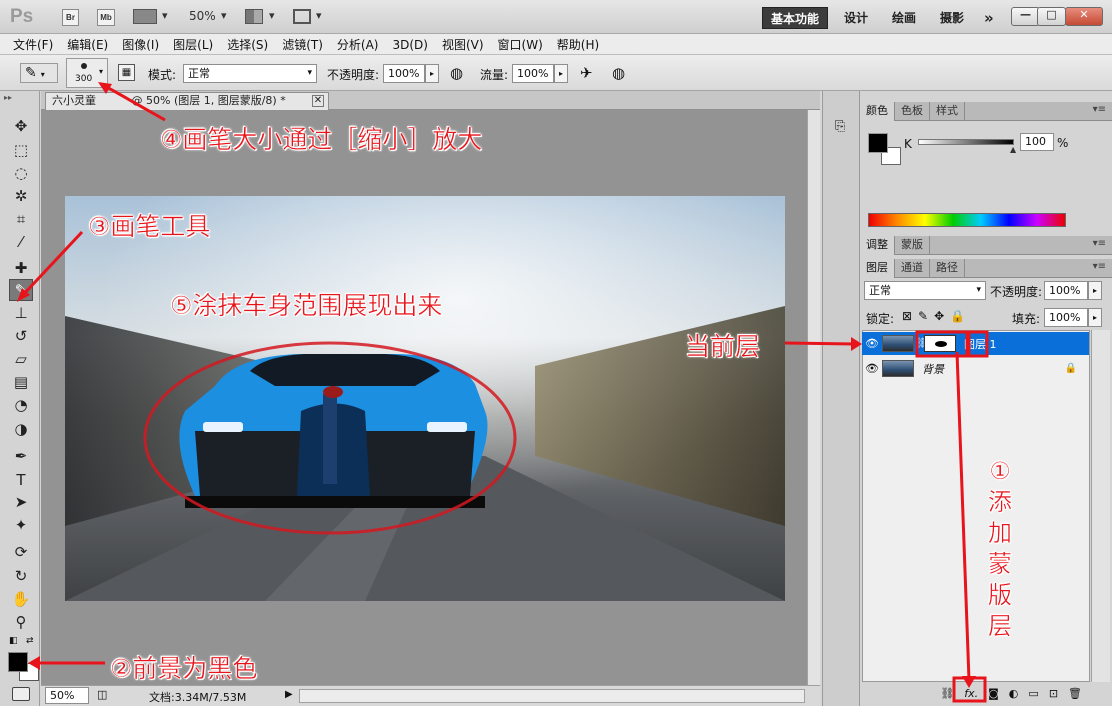  What do you see at coordinates (149, 226) in the screenshot?
I see `annotation-step3: ③画笔工具` at bounding box center [149, 226].